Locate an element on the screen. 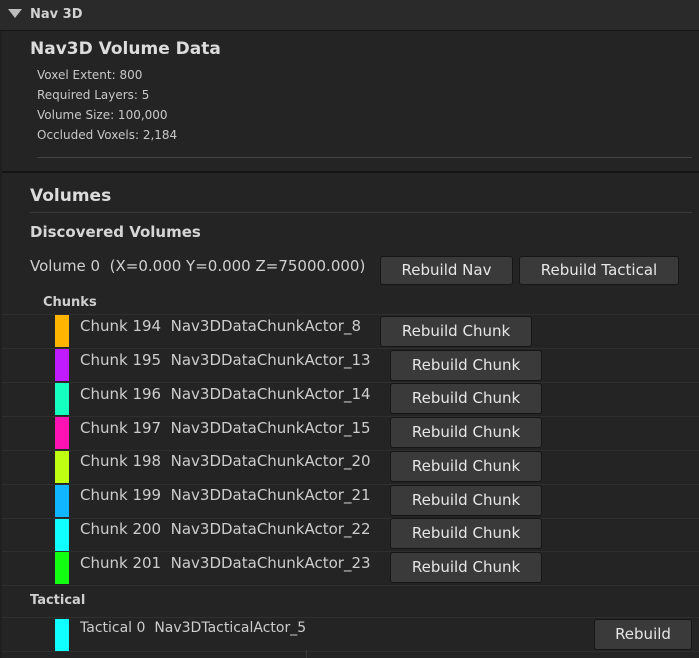 This screenshot has width=699, height=658. chunk-label: Chunk 196 Nav3DDataChunkActor_14 is located at coordinates (225, 394).